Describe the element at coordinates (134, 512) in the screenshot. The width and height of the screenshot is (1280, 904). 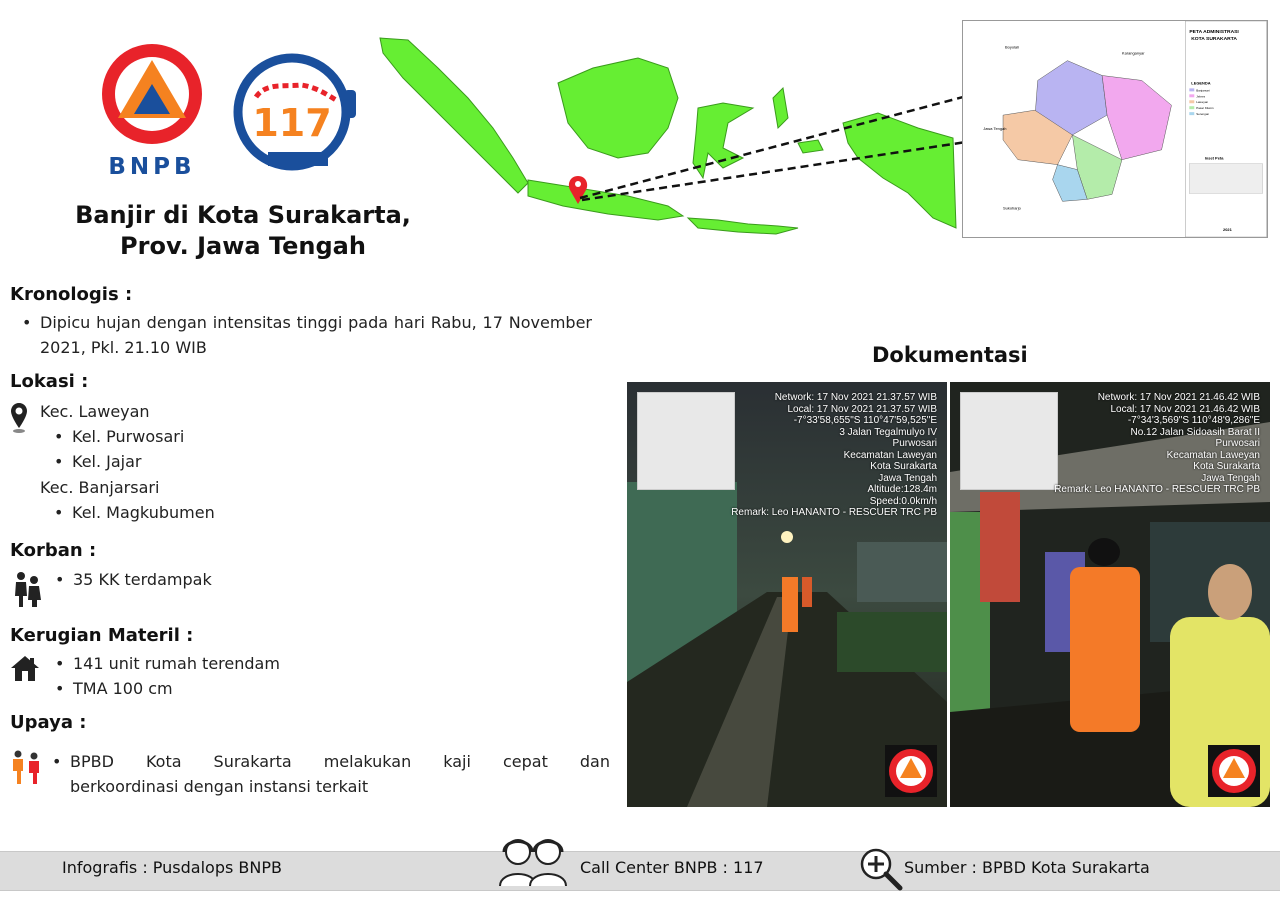
I see `kelurahan-magkubumen: Kel. Magkubumen` at that location.